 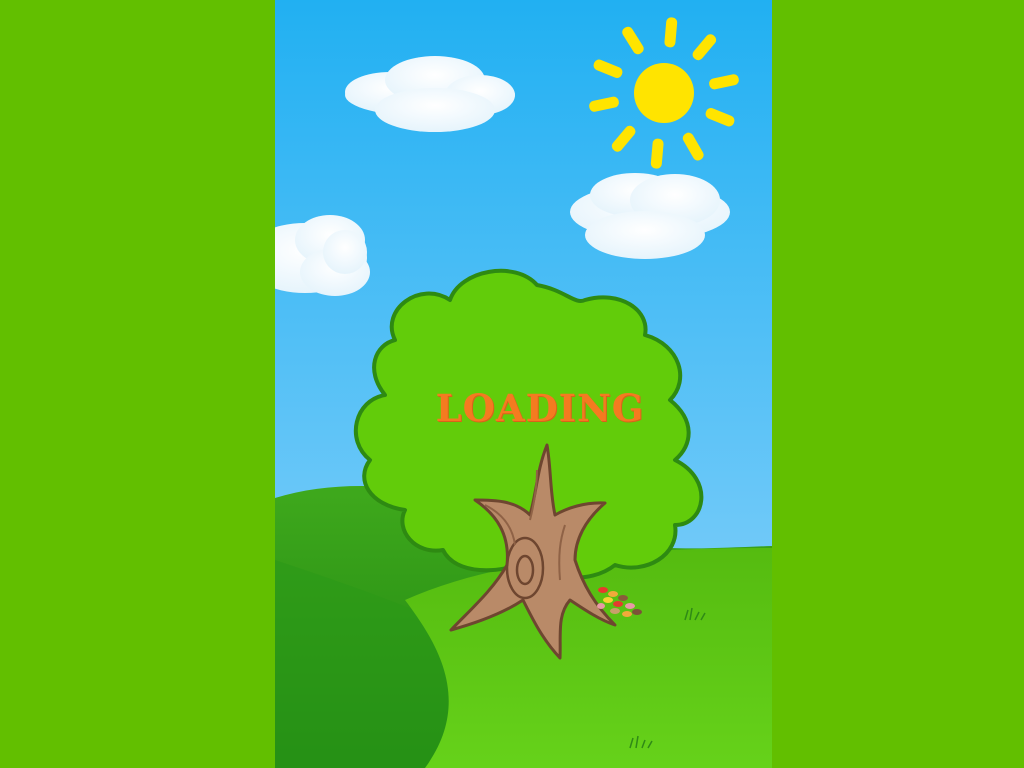 What do you see at coordinates (540, 408) in the screenshot?
I see `loading-label: LOADING` at bounding box center [540, 408].